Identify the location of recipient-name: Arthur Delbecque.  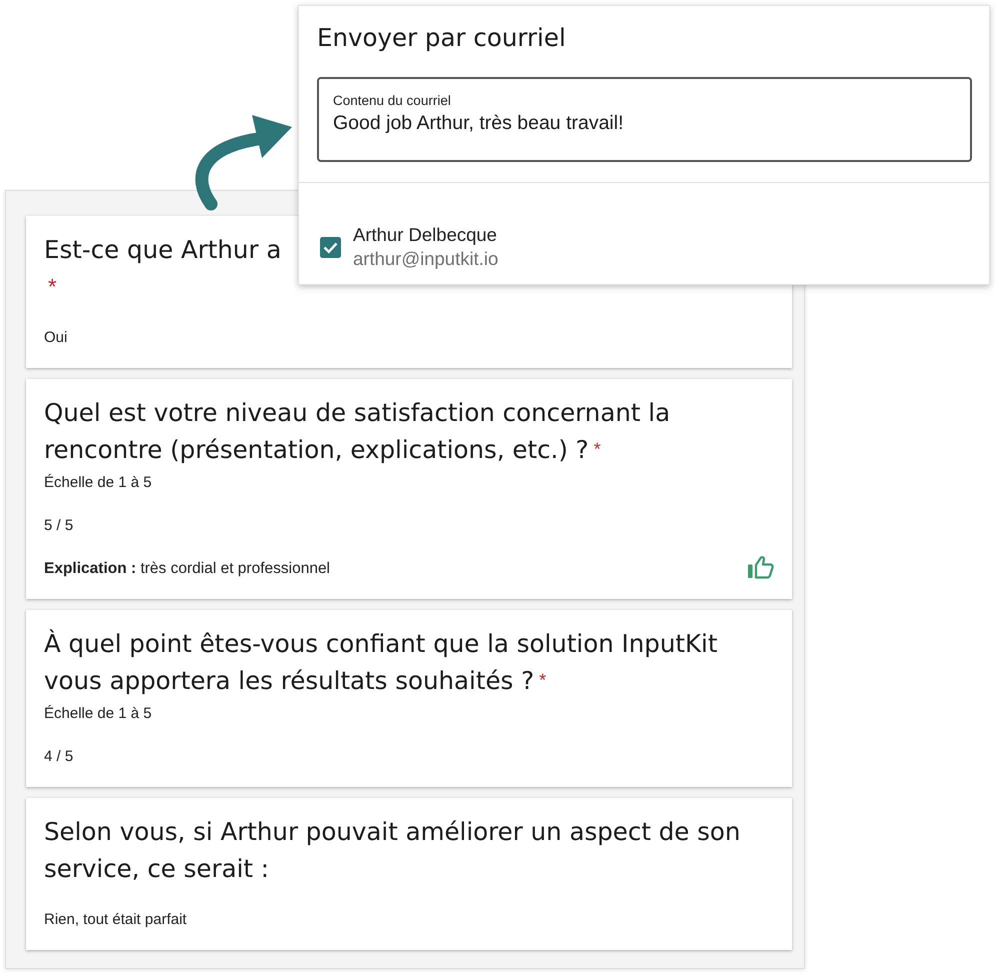
(425, 235).